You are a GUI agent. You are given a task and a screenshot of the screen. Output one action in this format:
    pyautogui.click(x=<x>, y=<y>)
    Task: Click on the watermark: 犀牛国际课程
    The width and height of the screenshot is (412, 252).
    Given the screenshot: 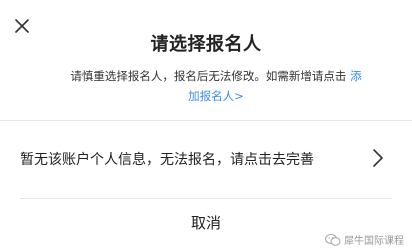 What is the action you would take?
    pyautogui.click(x=364, y=239)
    